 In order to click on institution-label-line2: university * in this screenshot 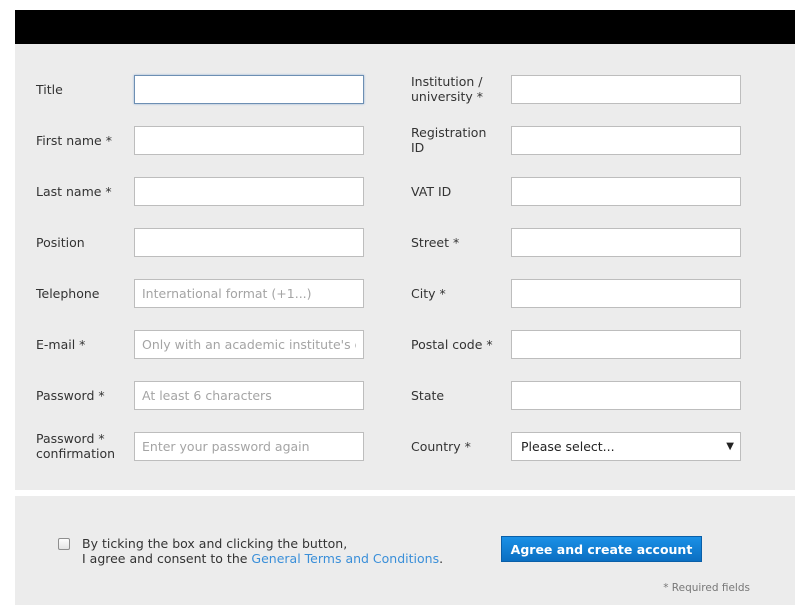, I will do `click(447, 96)`.